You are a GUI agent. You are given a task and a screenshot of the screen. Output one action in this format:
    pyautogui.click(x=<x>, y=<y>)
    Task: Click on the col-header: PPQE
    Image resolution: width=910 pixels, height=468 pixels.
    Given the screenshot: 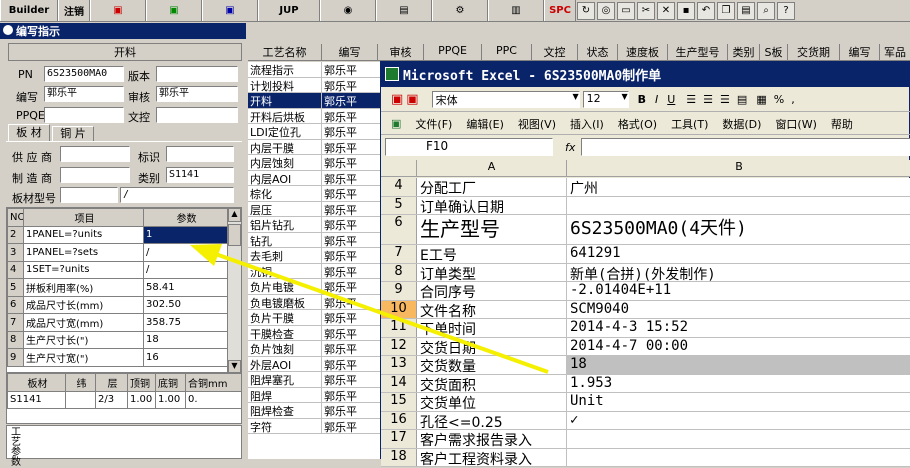 What is the action you would take?
    pyautogui.click(x=453, y=52)
    